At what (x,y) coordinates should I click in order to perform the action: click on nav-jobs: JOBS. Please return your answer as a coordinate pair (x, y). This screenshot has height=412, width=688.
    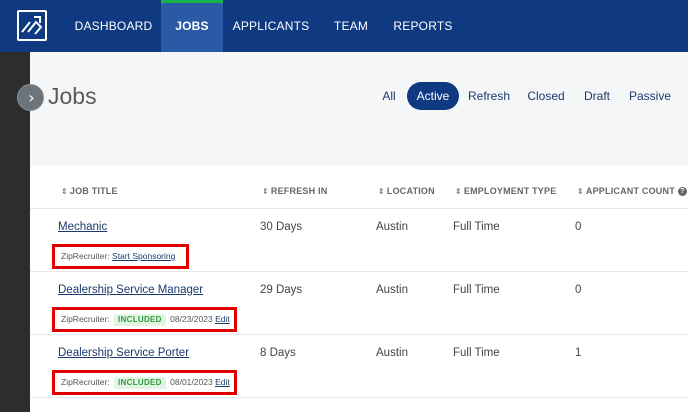
    Looking at the image, I should click on (192, 26).